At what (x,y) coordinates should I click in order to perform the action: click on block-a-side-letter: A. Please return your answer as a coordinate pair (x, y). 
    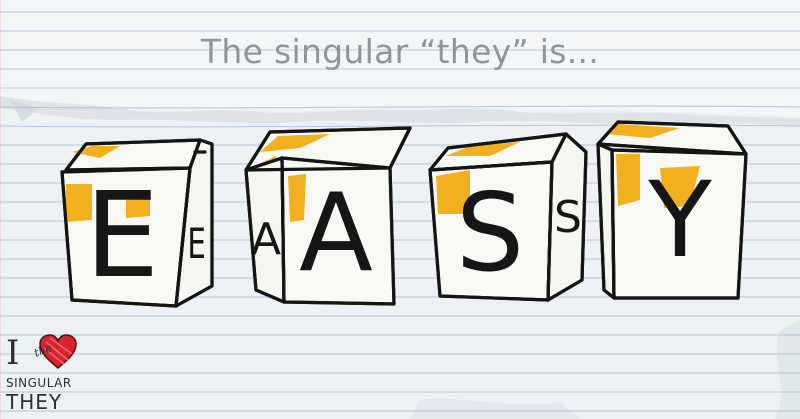
    Looking at the image, I should click on (266, 239).